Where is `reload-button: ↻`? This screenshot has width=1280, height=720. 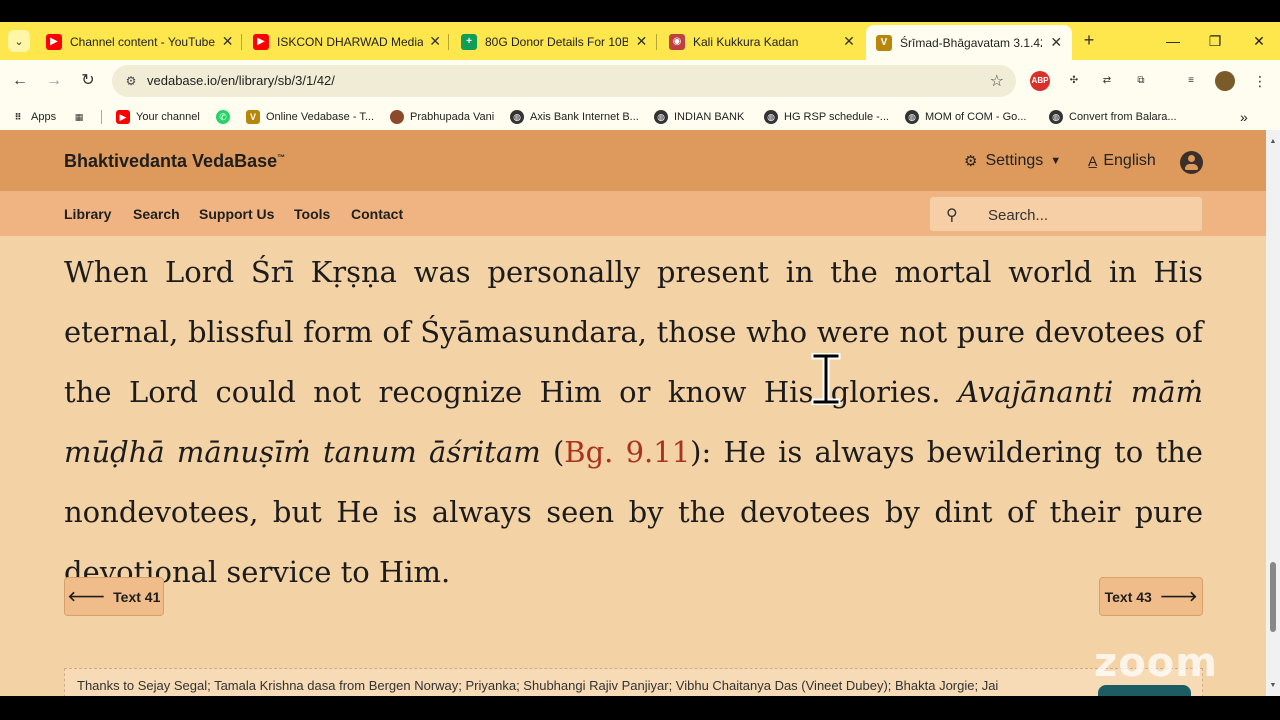
reload-button: ↻ is located at coordinates (88, 81).